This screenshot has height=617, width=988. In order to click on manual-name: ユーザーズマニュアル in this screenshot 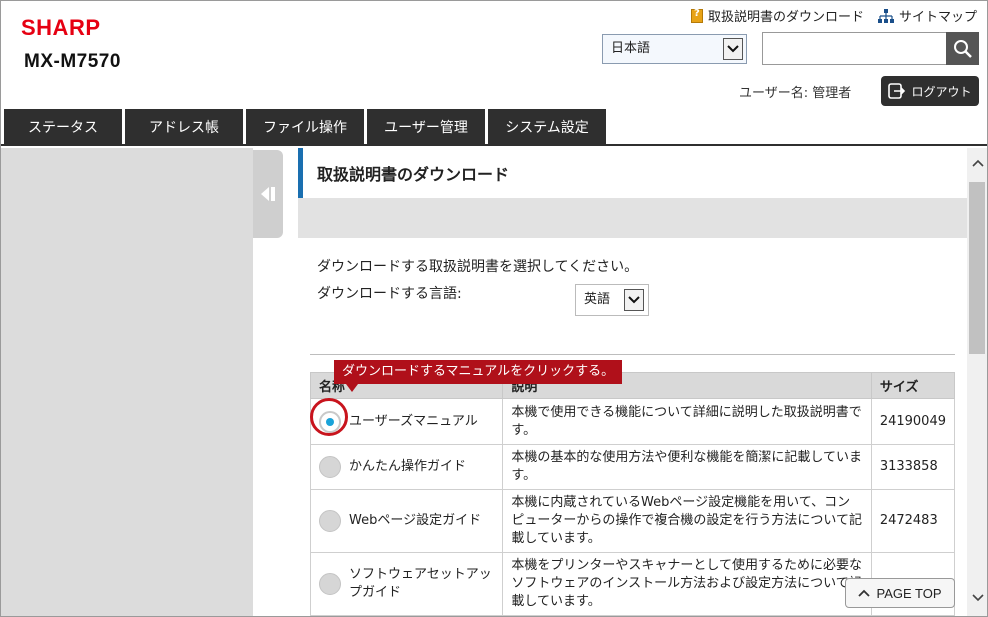, I will do `click(413, 421)`.